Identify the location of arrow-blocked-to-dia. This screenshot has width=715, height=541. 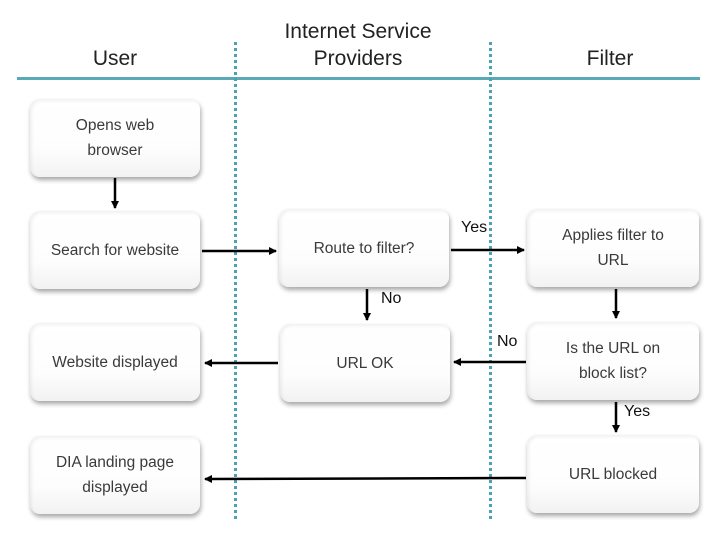
(365, 478).